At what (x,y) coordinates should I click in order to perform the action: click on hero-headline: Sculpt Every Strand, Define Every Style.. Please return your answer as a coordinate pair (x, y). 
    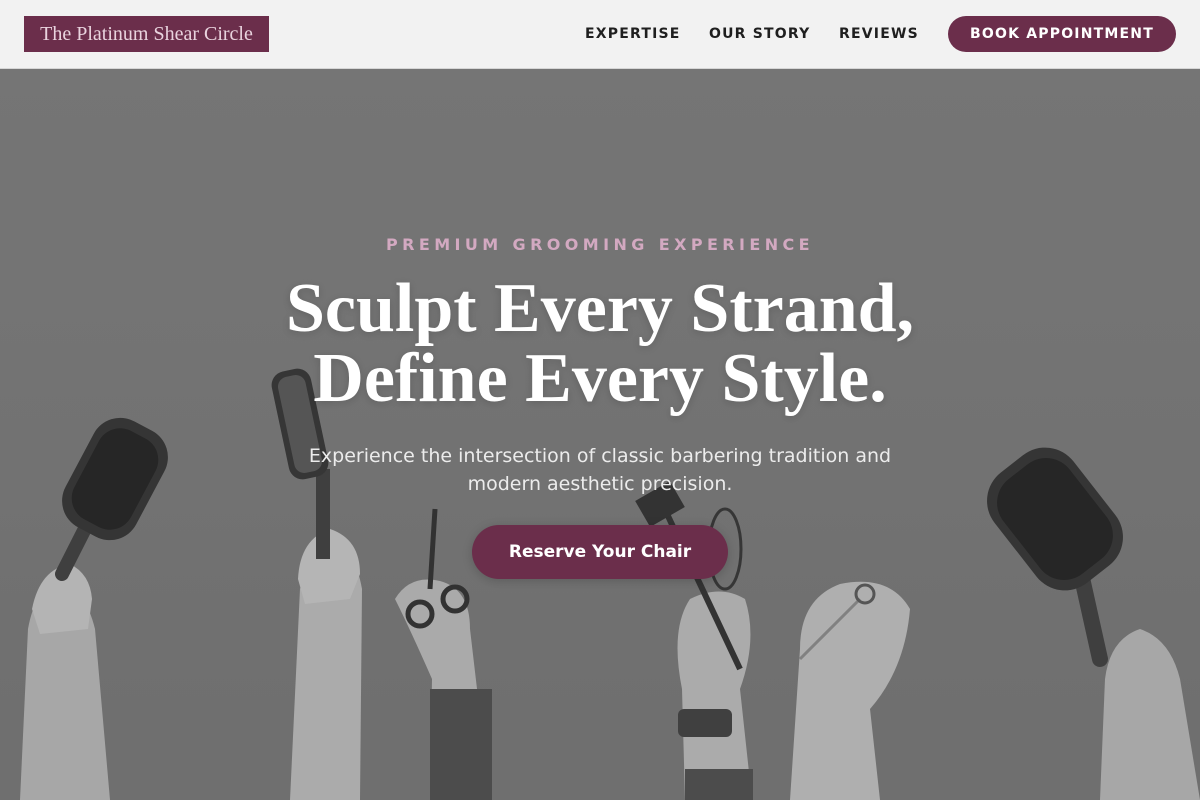
    Looking at the image, I should click on (600, 344).